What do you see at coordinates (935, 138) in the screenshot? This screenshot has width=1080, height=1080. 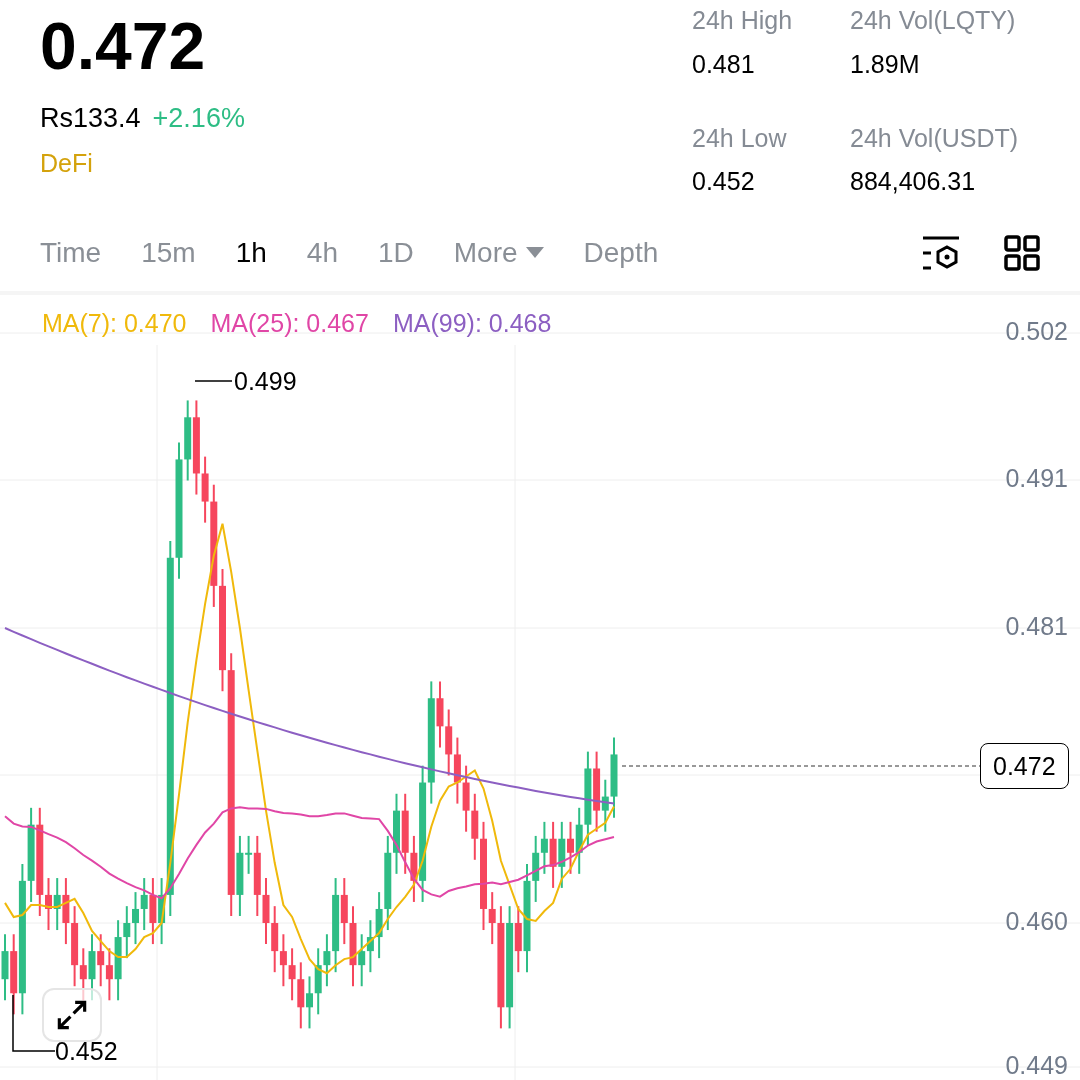 I see `stat-label: 24h Vol(USDT)` at bounding box center [935, 138].